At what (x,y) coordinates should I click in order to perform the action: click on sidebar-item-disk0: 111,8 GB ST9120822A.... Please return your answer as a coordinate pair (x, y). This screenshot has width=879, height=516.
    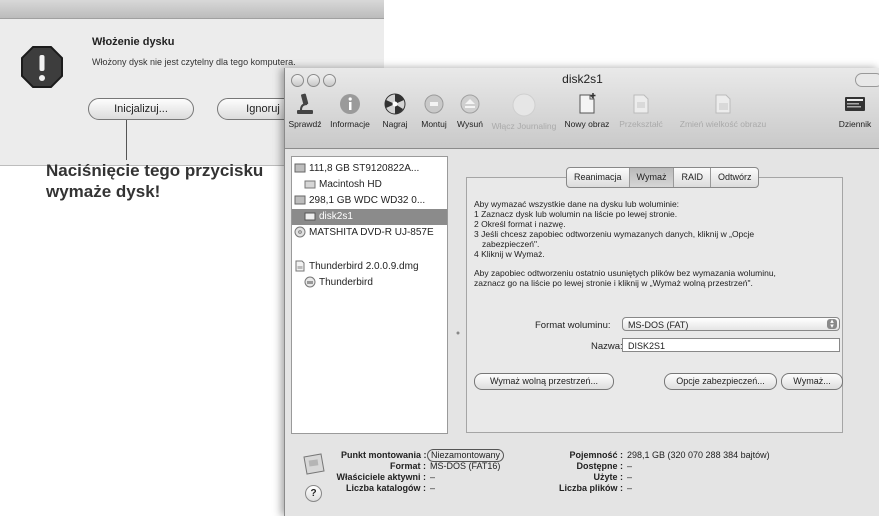
    Looking at the image, I should click on (369, 169).